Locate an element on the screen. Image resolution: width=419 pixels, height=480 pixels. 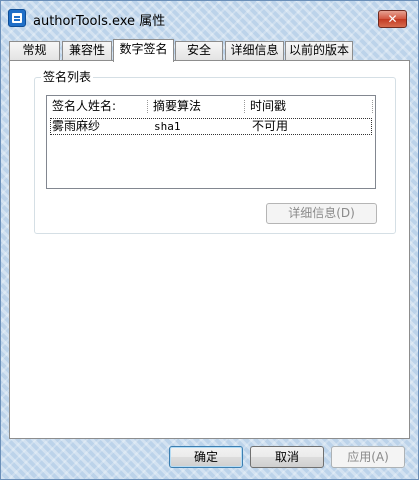
tab-digital-signatures: 数字签名 is located at coordinates (143, 50).